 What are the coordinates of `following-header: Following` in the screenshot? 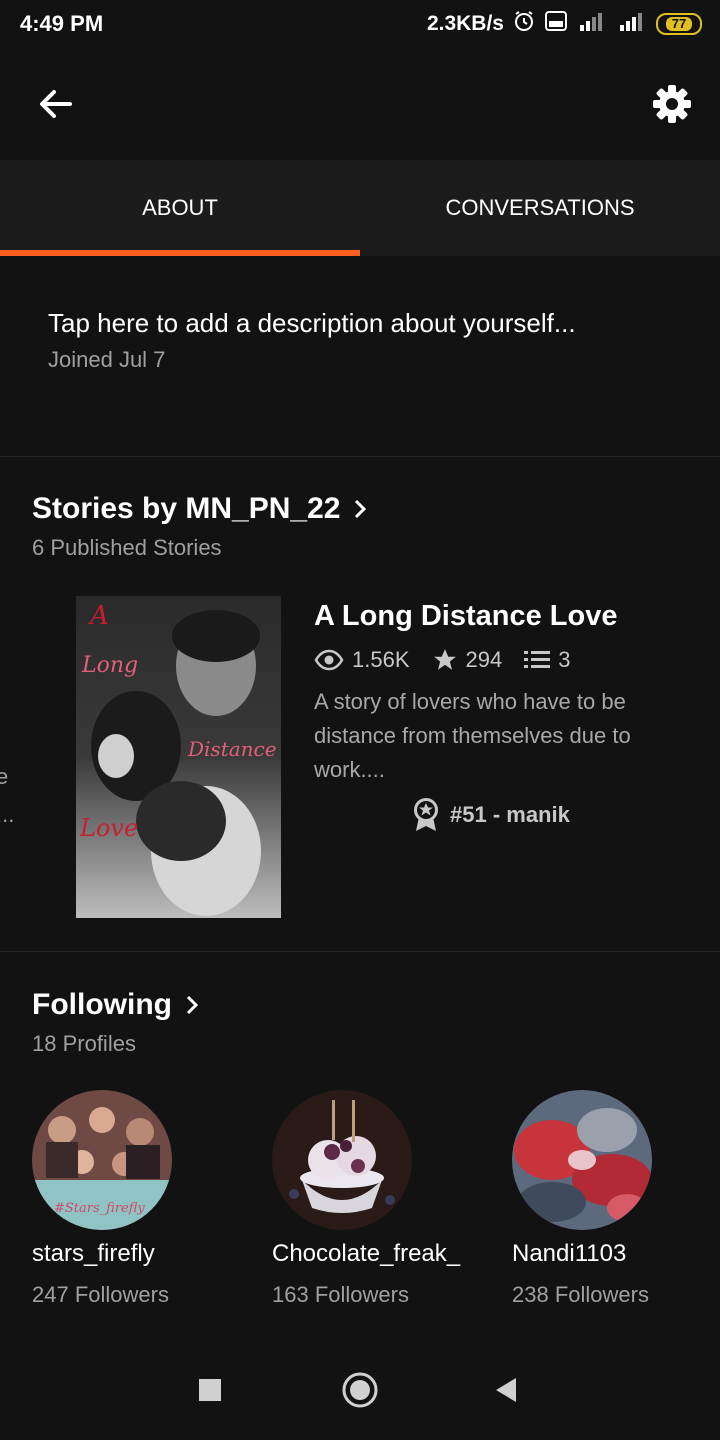 It's located at (117, 1005).